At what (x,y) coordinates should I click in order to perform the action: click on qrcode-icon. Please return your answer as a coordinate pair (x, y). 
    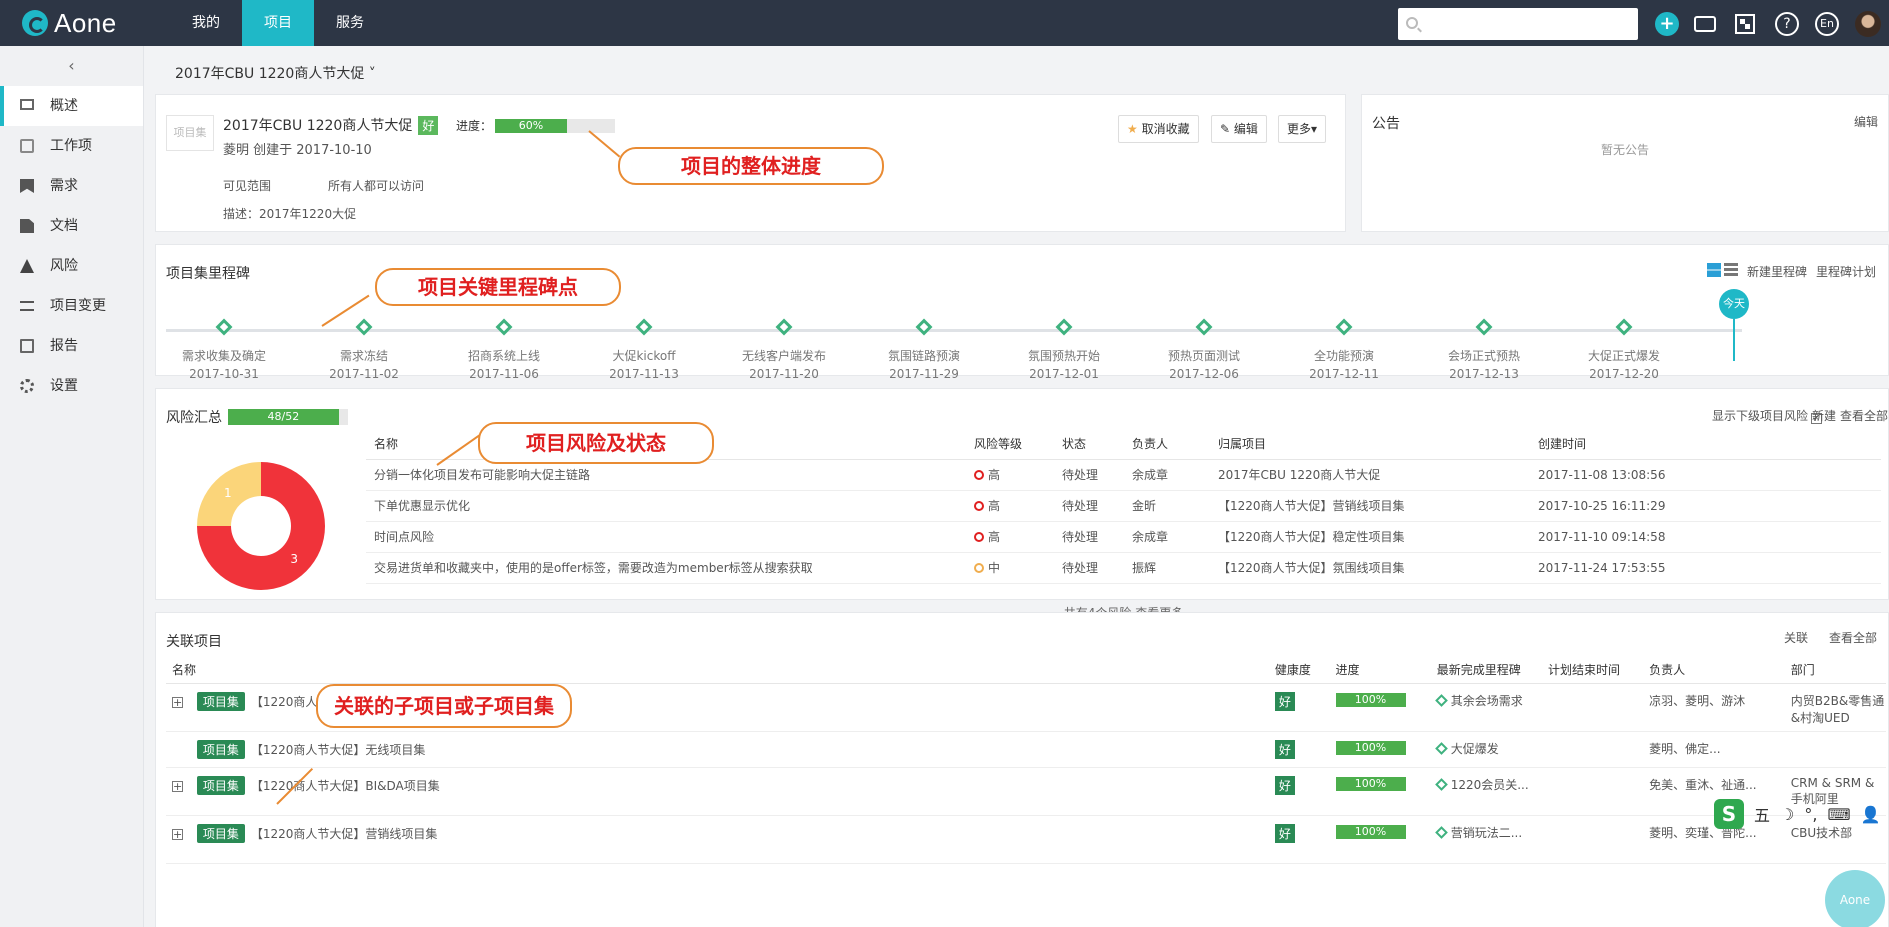
    Looking at the image, I should click on (1745, 24).